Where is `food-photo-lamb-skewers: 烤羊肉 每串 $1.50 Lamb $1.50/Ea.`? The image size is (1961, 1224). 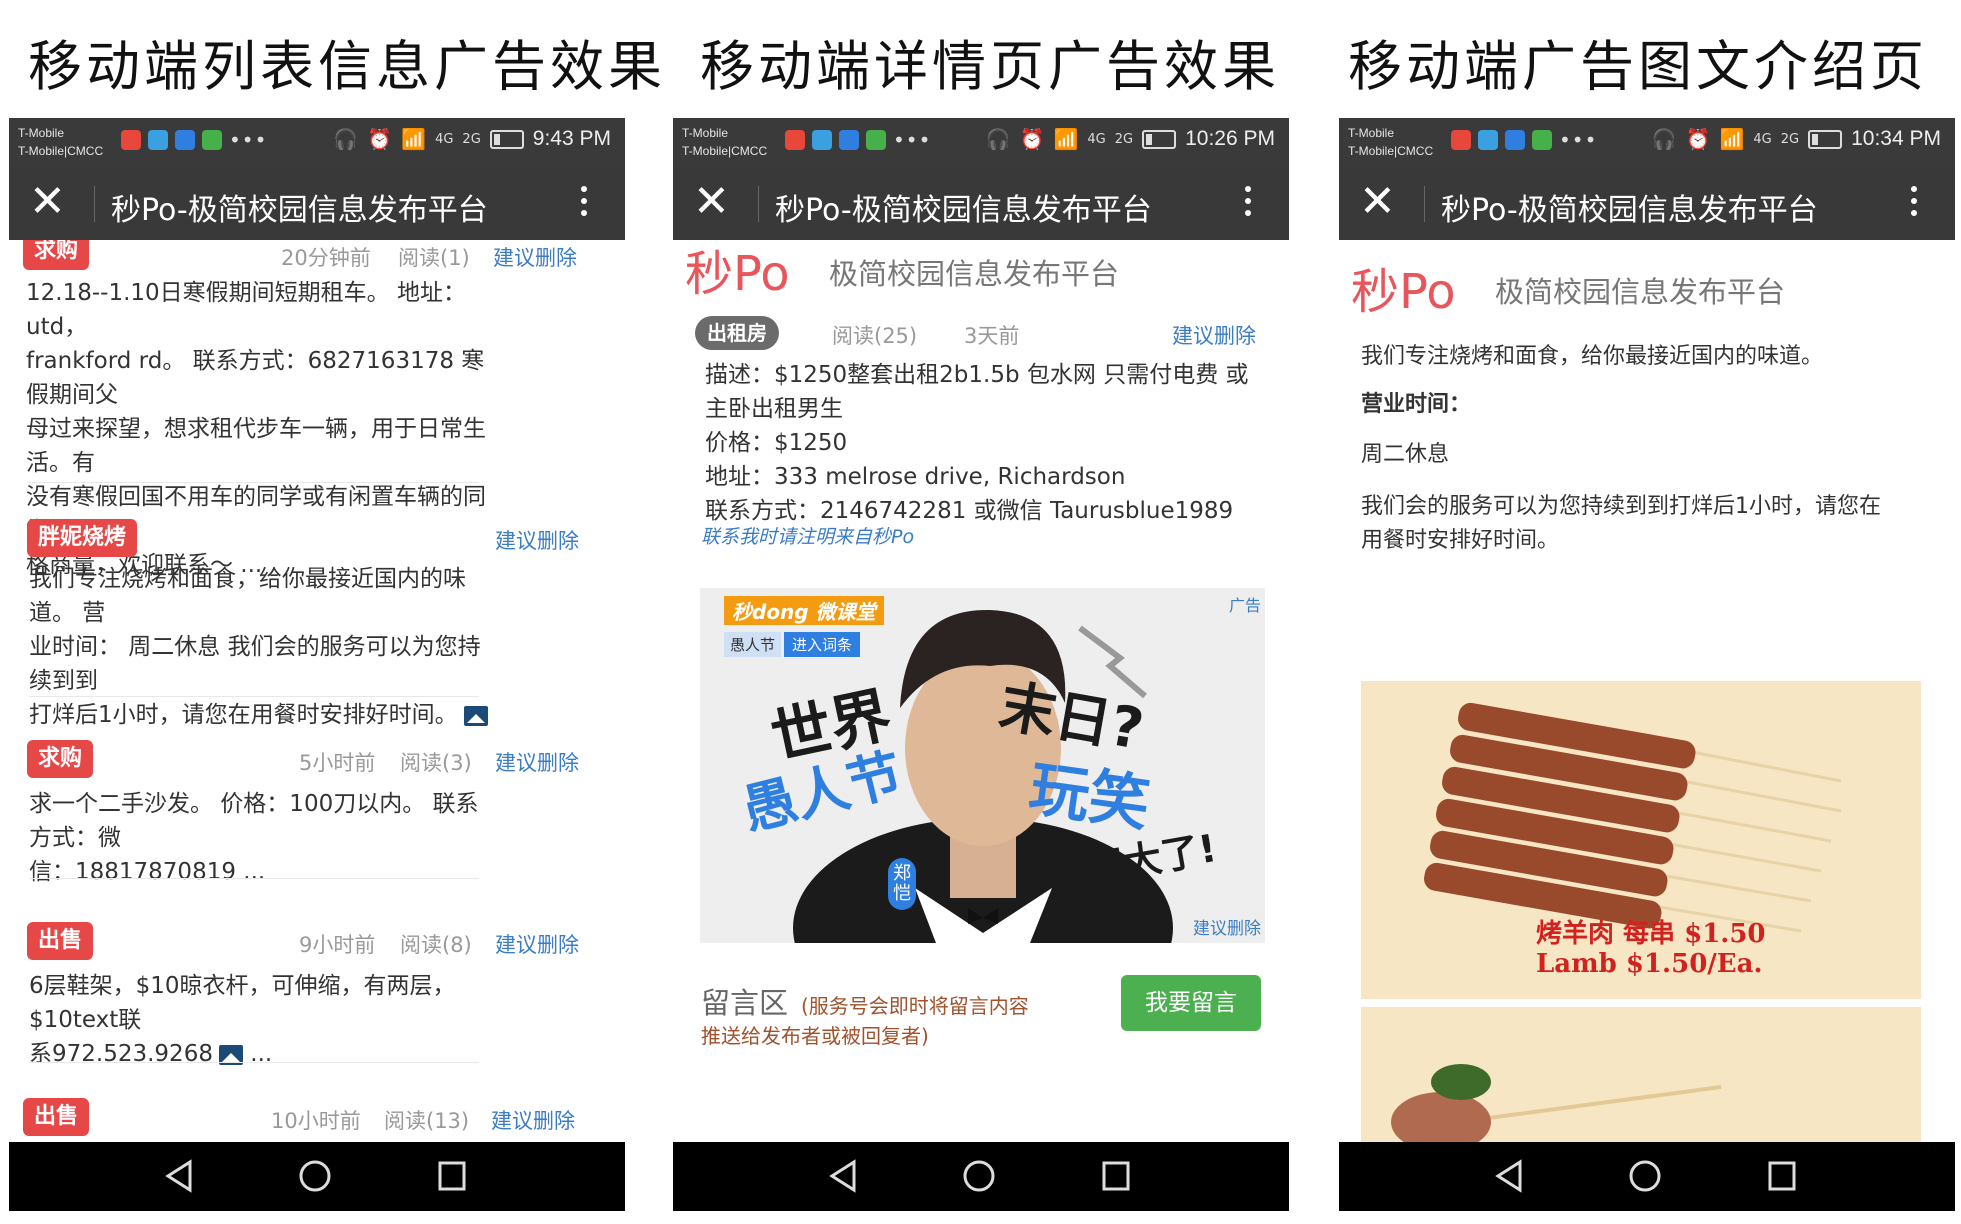 food-photo-lamb-skewers: 烤羊肉 每串 $1.50 Lamb $1.50/Ea. is located at coordinates (1641, 840).